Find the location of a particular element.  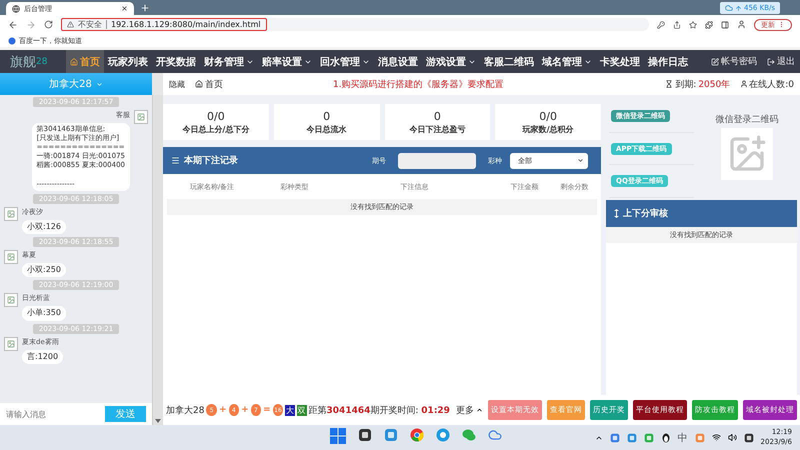

tray-language: 中 is located at coordinates (683, 437).